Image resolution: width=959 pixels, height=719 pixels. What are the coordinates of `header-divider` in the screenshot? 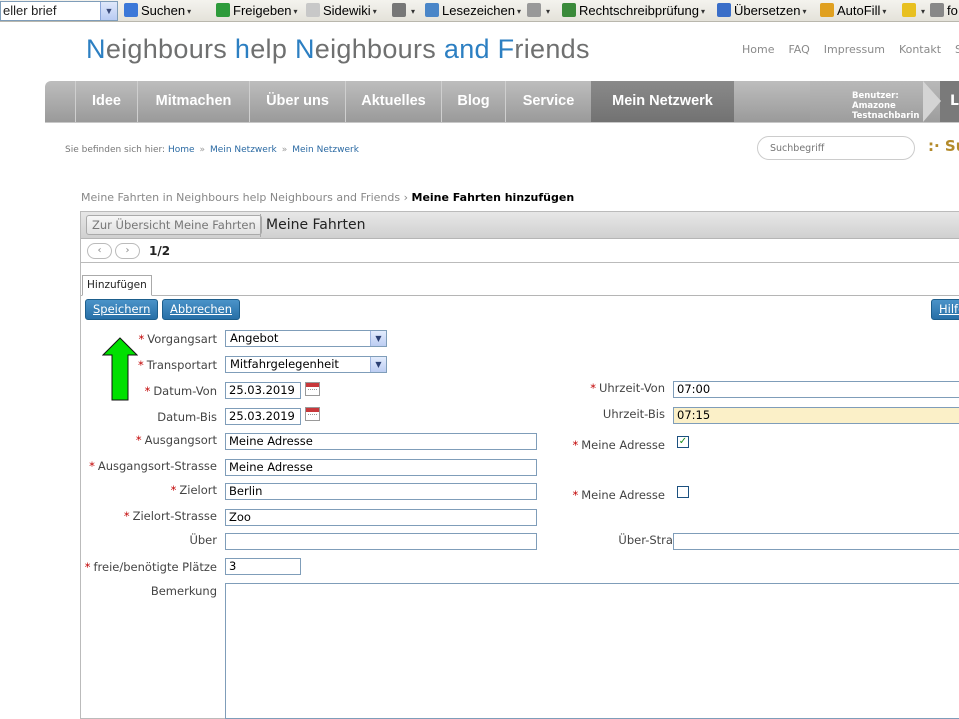 It's located at (260, 225).